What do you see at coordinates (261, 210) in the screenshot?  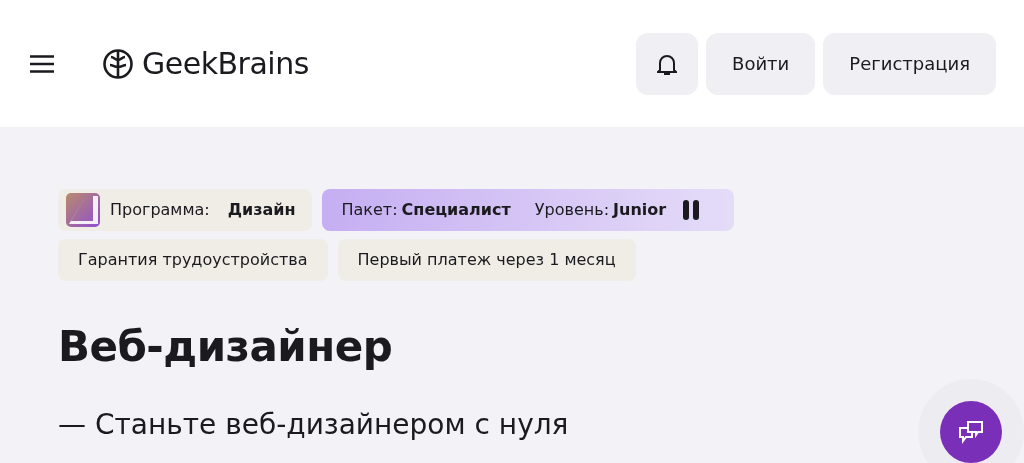 I see `program-value: Дизайн` at bounding box center [261, 210].